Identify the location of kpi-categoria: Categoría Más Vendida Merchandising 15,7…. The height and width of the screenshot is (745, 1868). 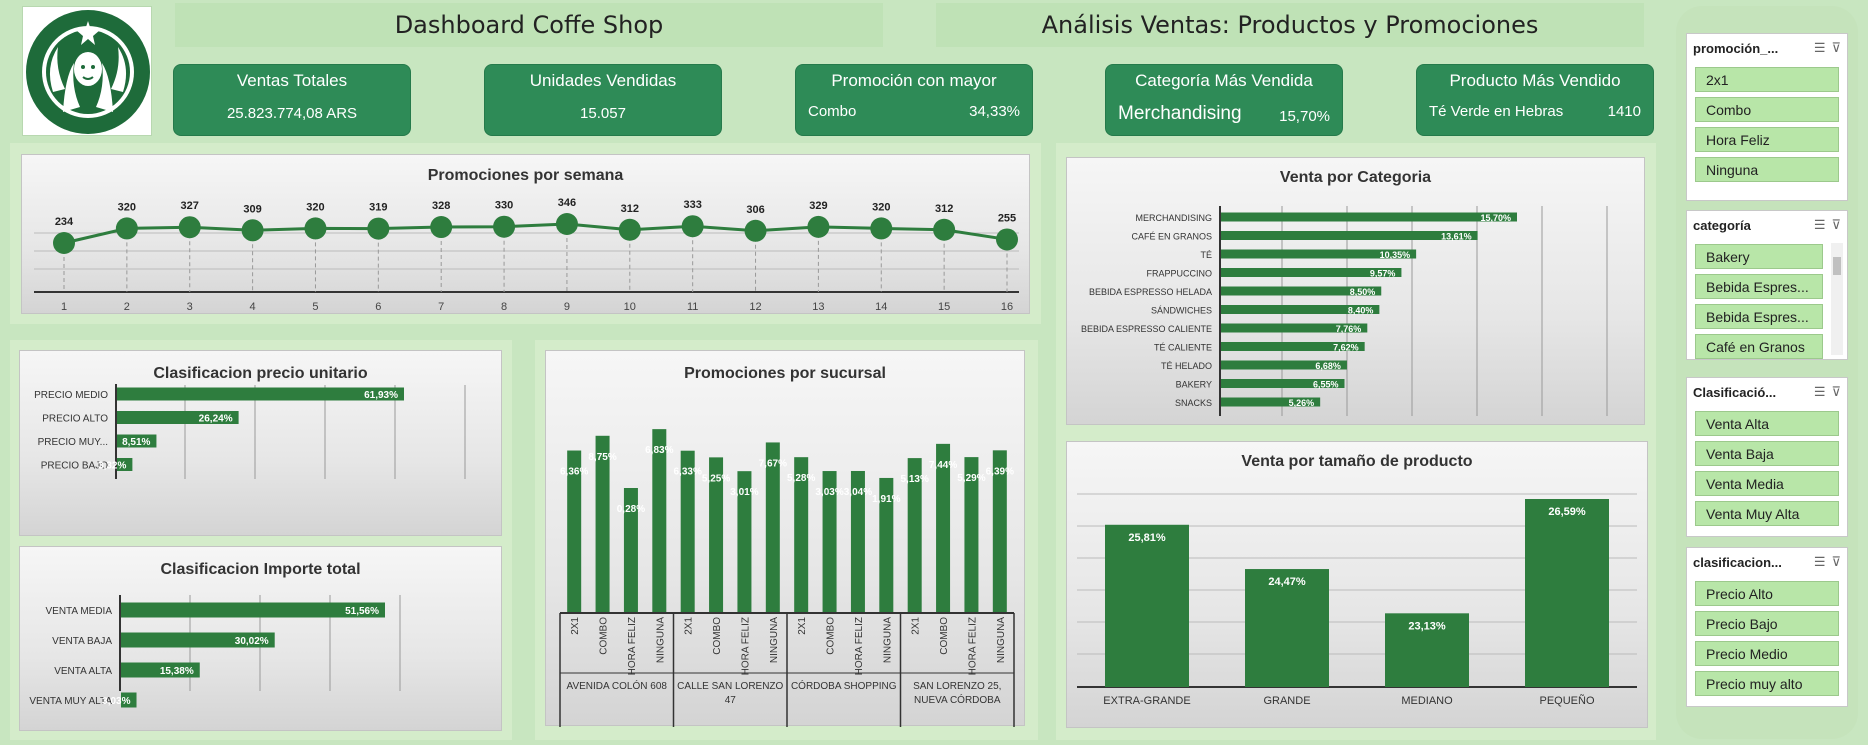
(1224, 100).